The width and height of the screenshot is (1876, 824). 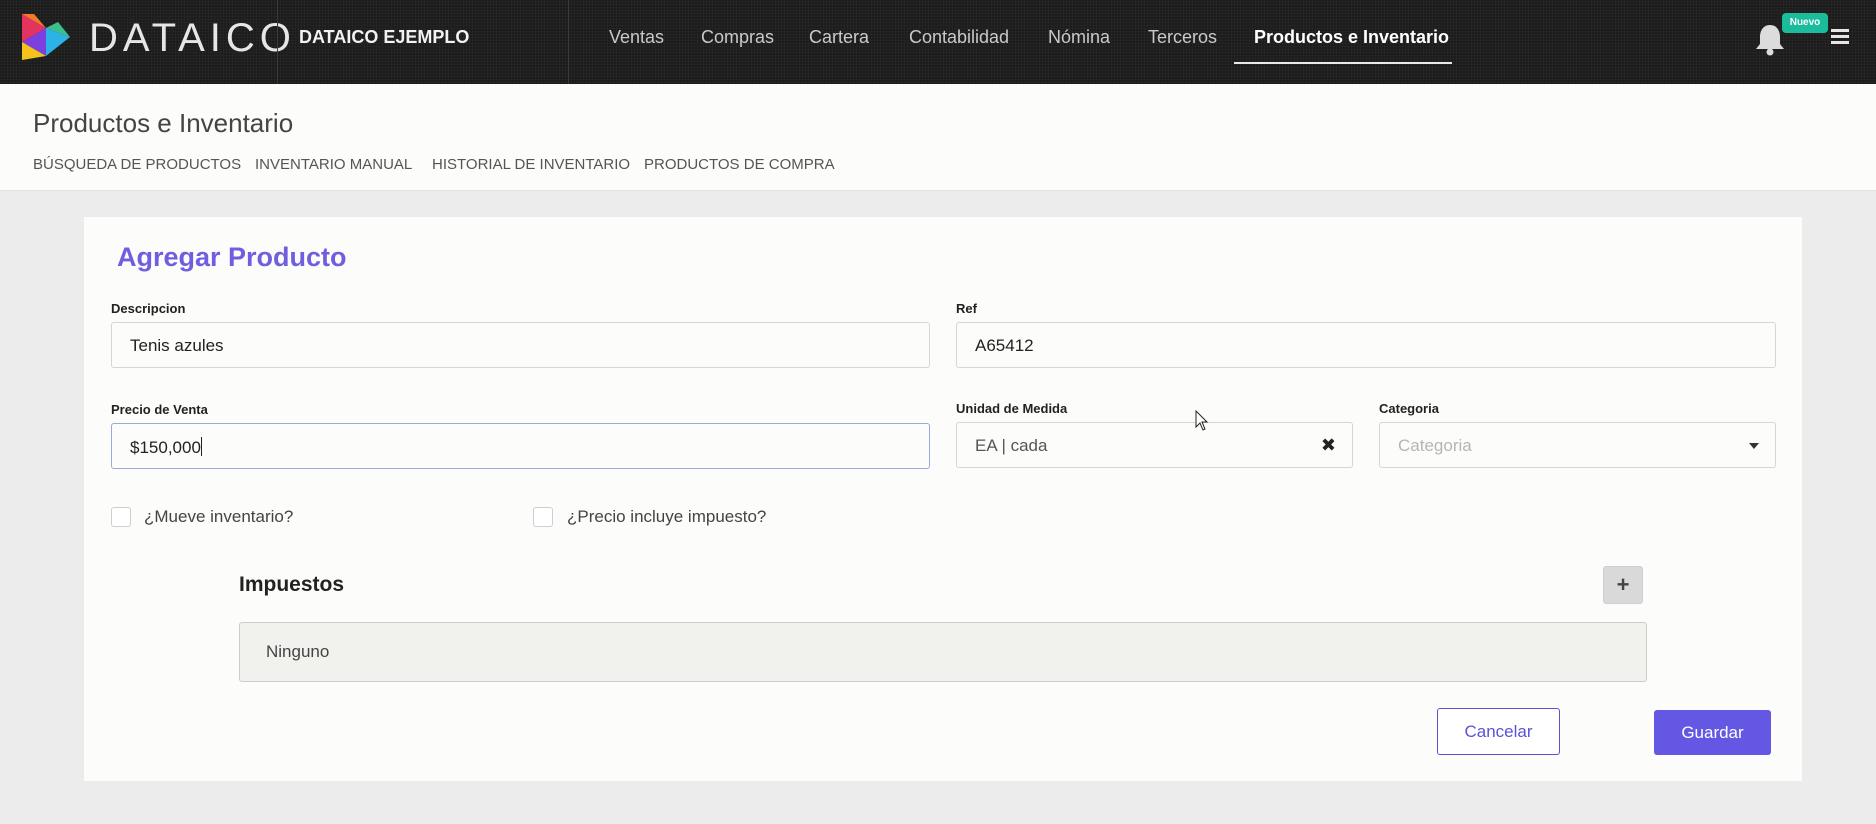 I want to click on descripcion-value: Tenis azules, so click(x=177, y=345).